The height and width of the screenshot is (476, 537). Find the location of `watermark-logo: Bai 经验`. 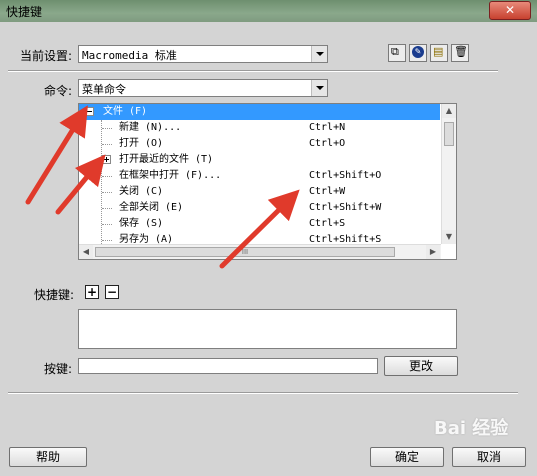

watermark-logo: Bai 经验 is located at coordinates (471, 428).